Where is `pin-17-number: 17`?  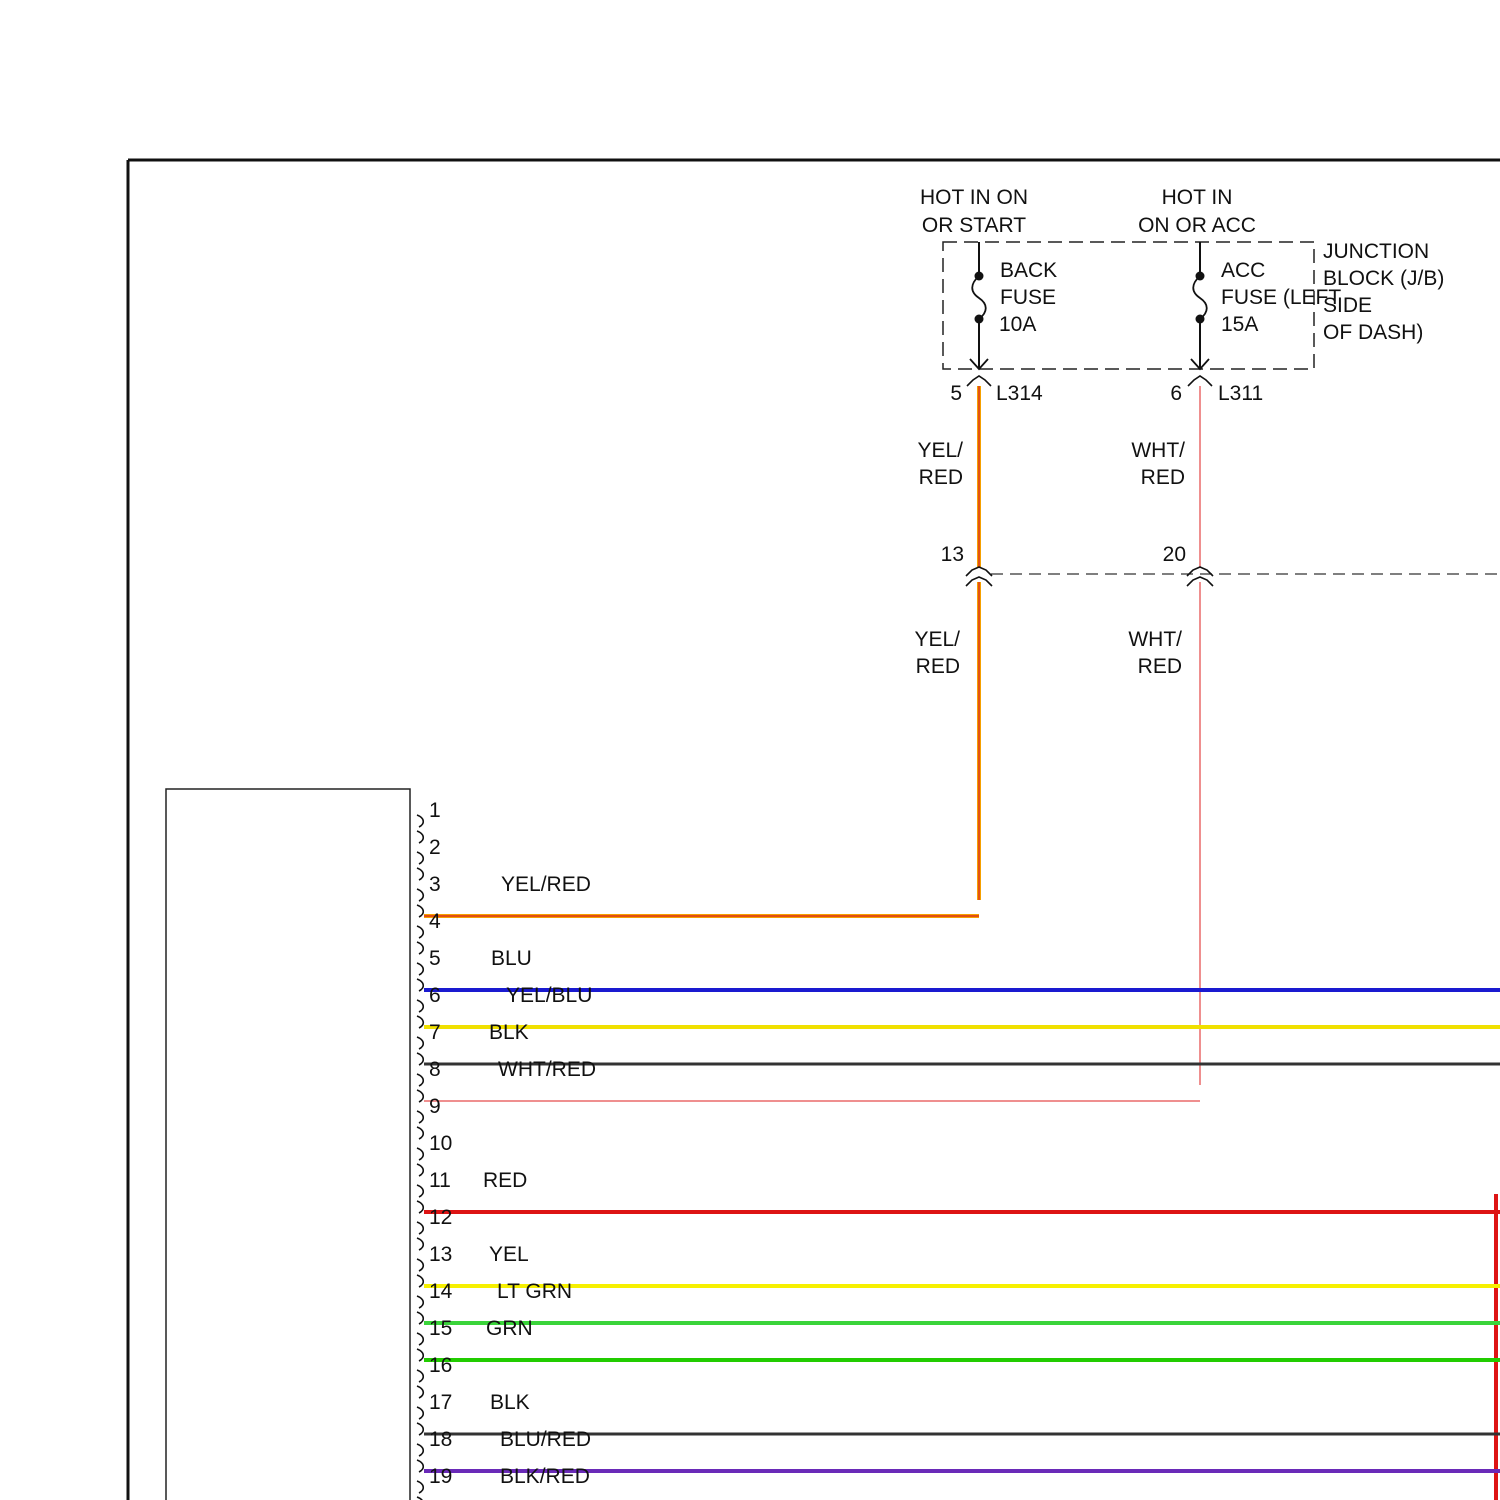
pin-17-number: 17 is located at coordinates (440, 1402).